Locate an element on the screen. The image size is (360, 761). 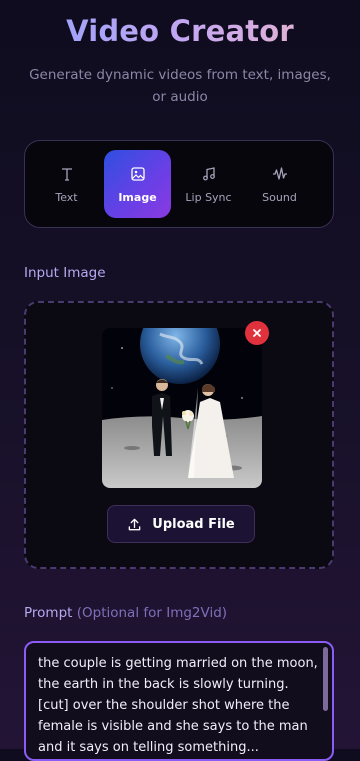
input-image-label: Input Image is located at coordinates (65, 273).